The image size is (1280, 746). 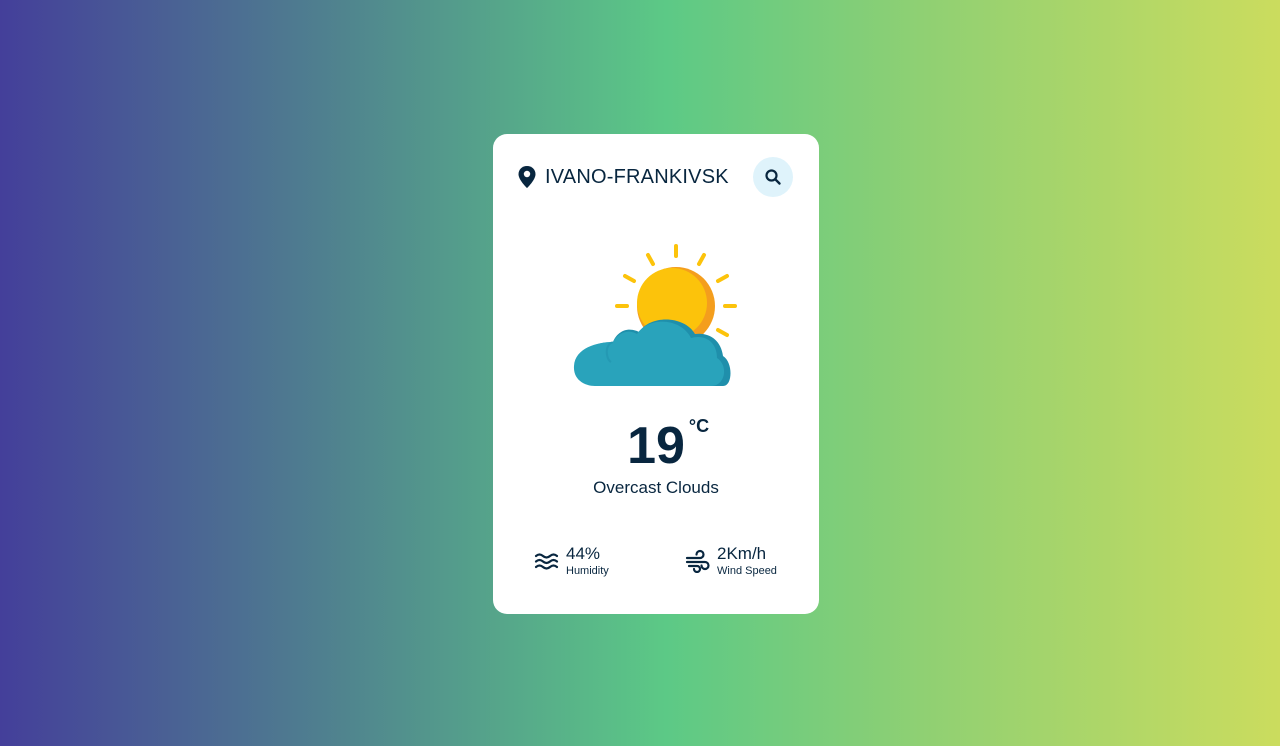 I want to click on card-header: IVANO-FRANKIVSK, so click(x=655, y=177).